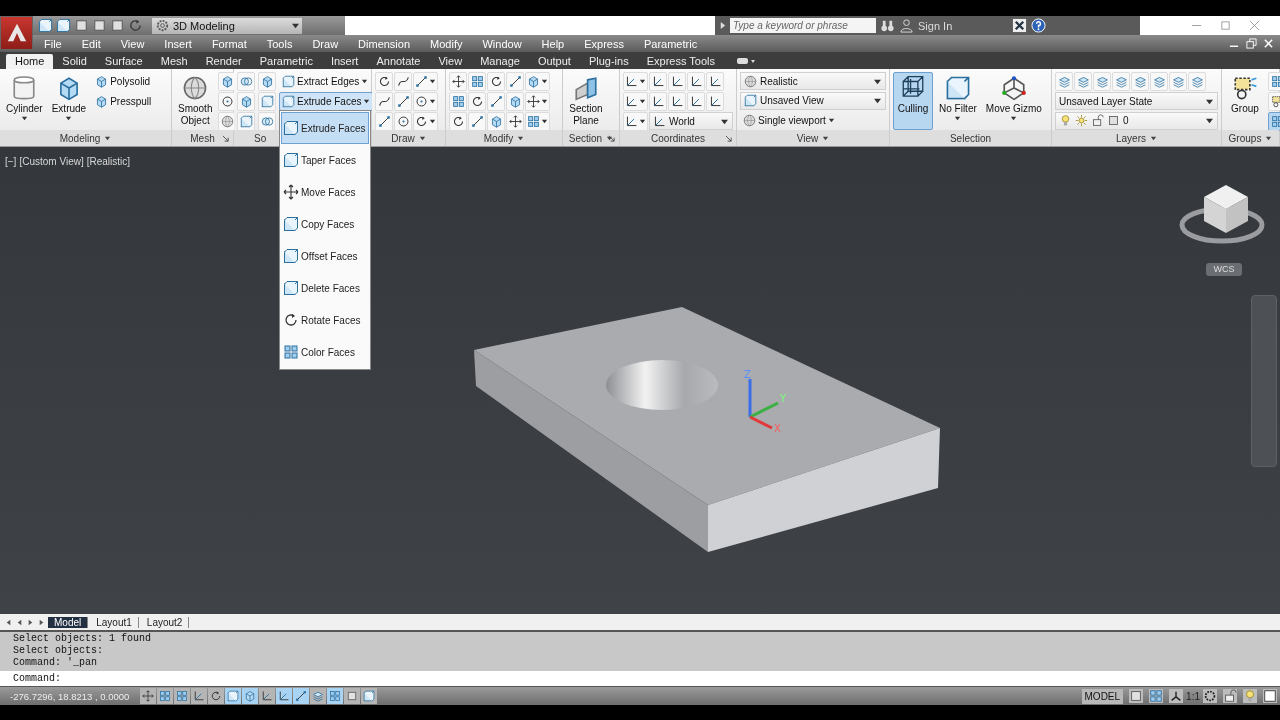 The height and width of the screenshot is (720, 1280). Describe the element at coordinates (446, 43) in the screenshot. I see `menu-item: Modify` at that location.